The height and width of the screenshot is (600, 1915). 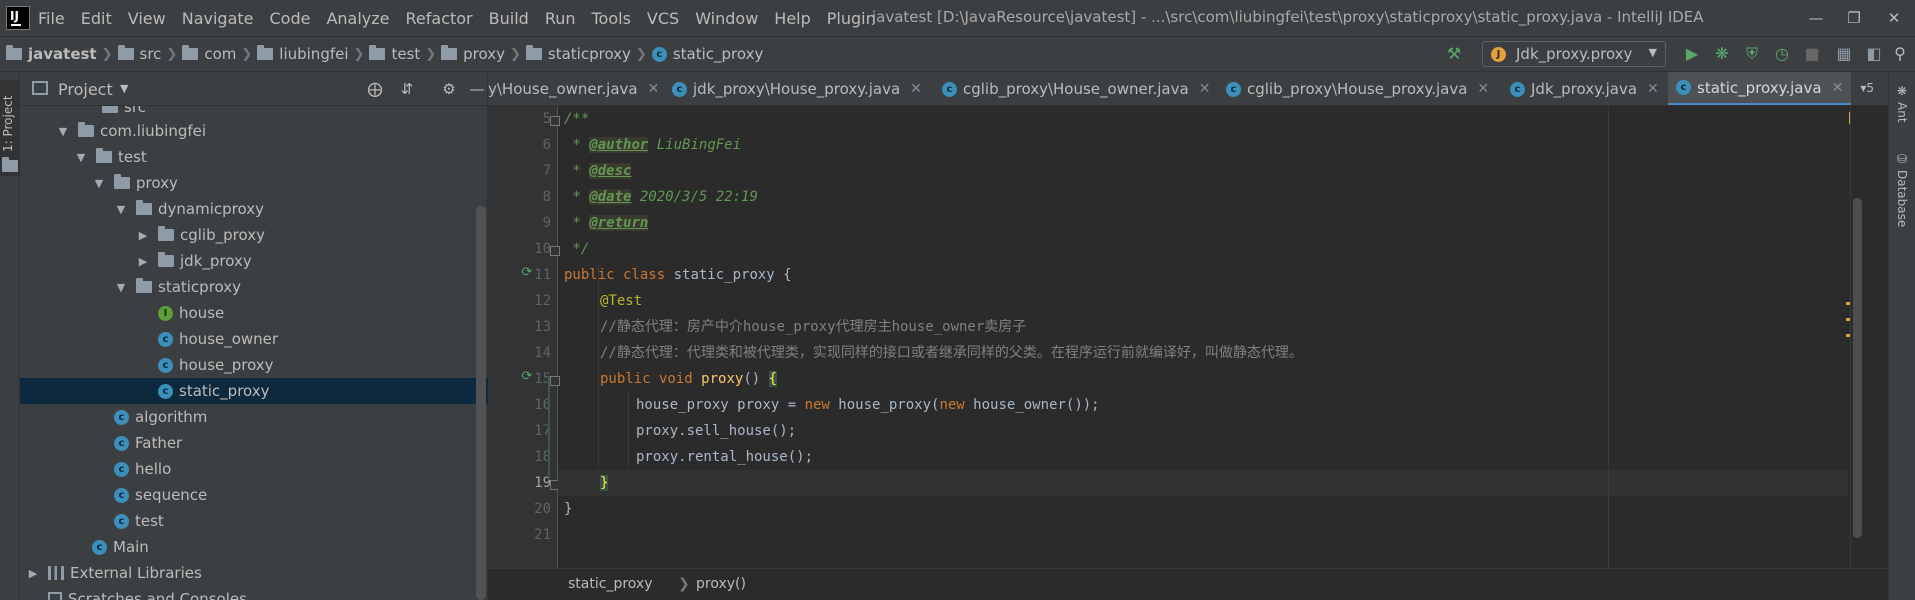 I want to click on tree-item: c Main, so click(x=254, y=547).